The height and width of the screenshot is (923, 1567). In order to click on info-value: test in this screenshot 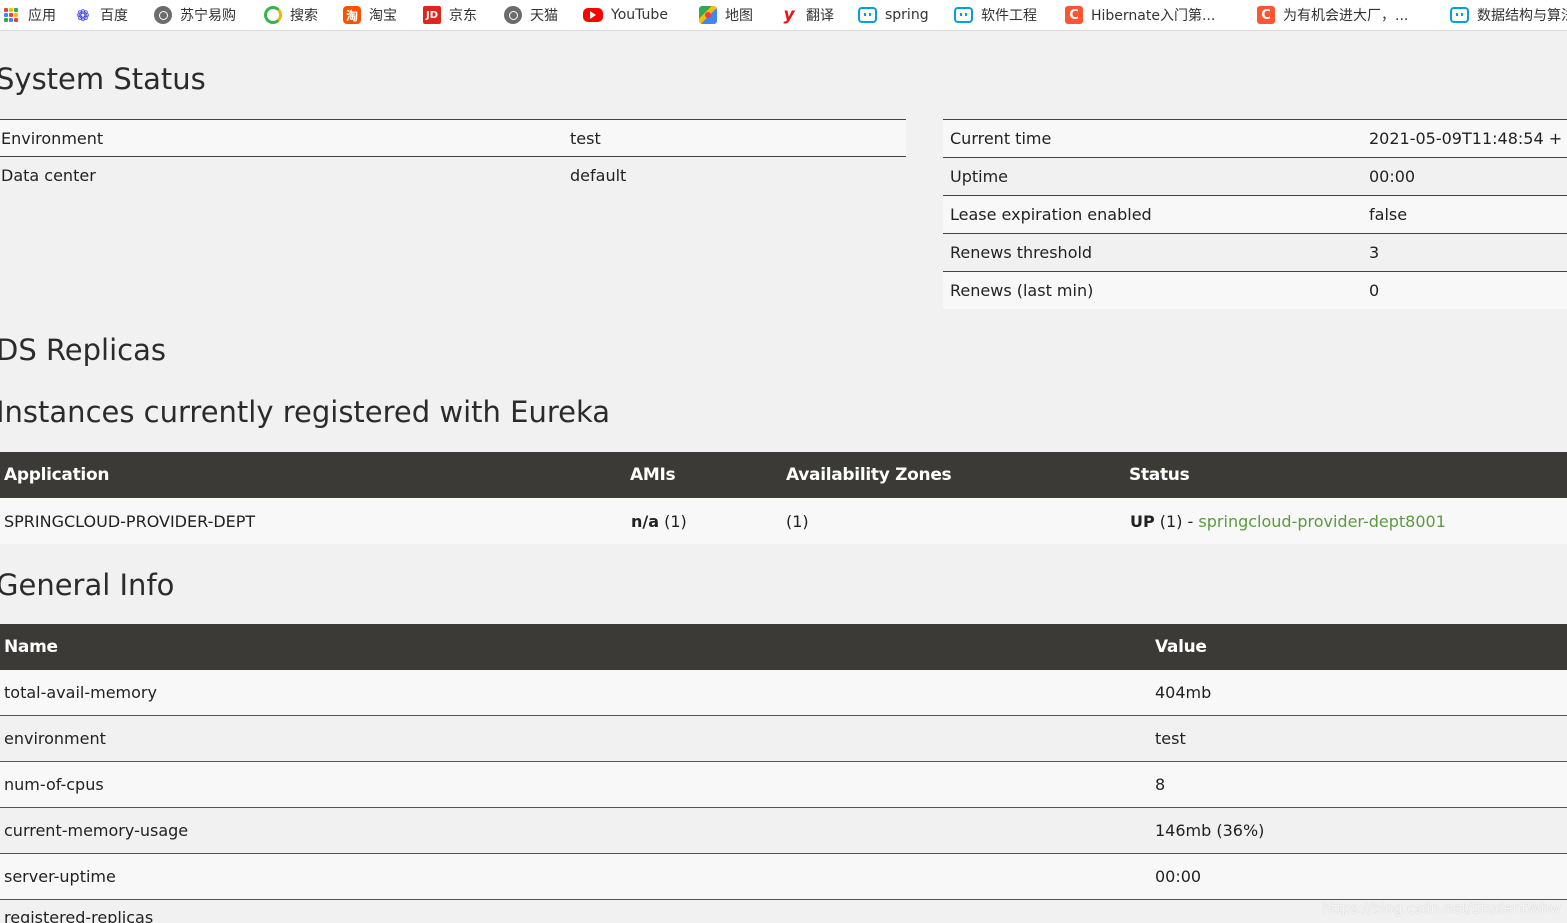, I will do `click(1170, 738)`.